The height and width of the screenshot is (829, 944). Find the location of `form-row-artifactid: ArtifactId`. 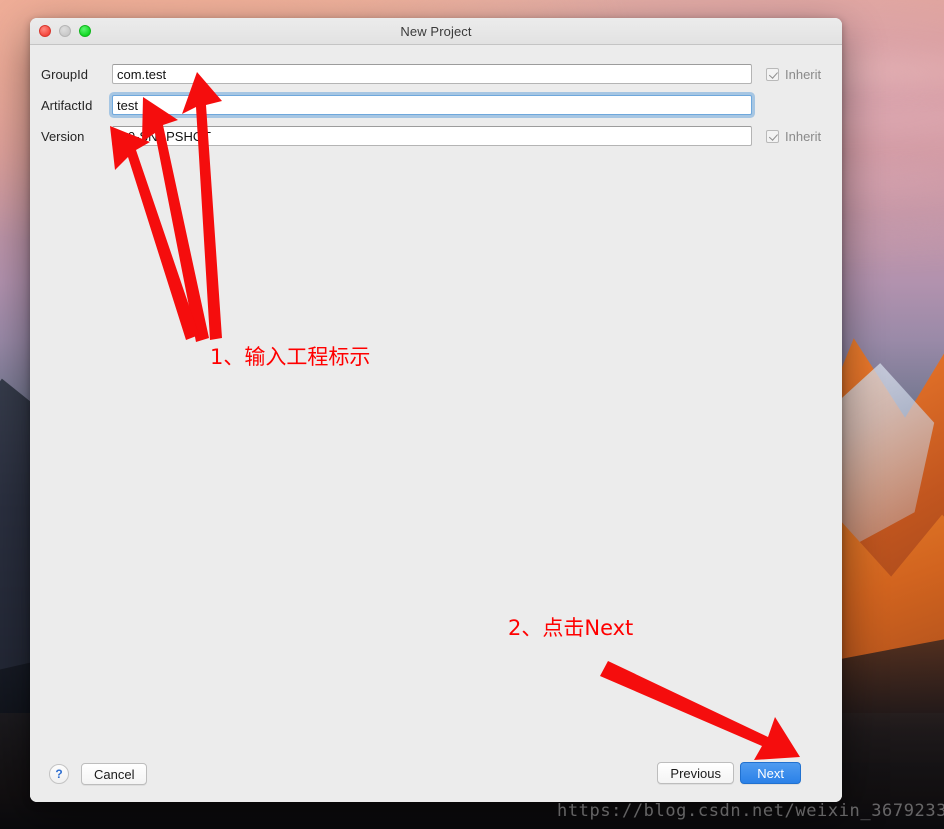

form-row-artifactid: ArtifactId is located at coordinates (436, 105).